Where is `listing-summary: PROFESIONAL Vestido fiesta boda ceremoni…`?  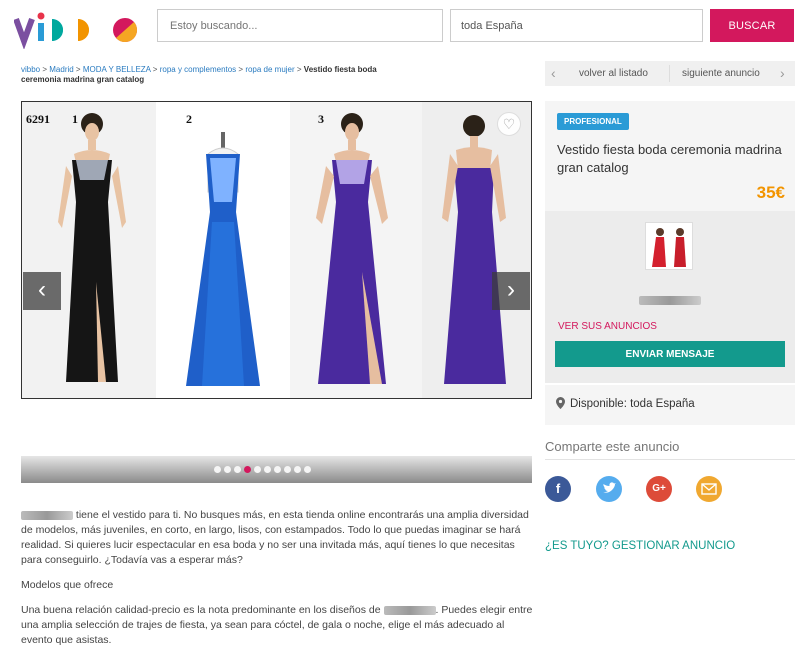 listing-summary: PROFESIONAL Vestido fiesta boda ceremoni… is located at coordinates (670, 156).